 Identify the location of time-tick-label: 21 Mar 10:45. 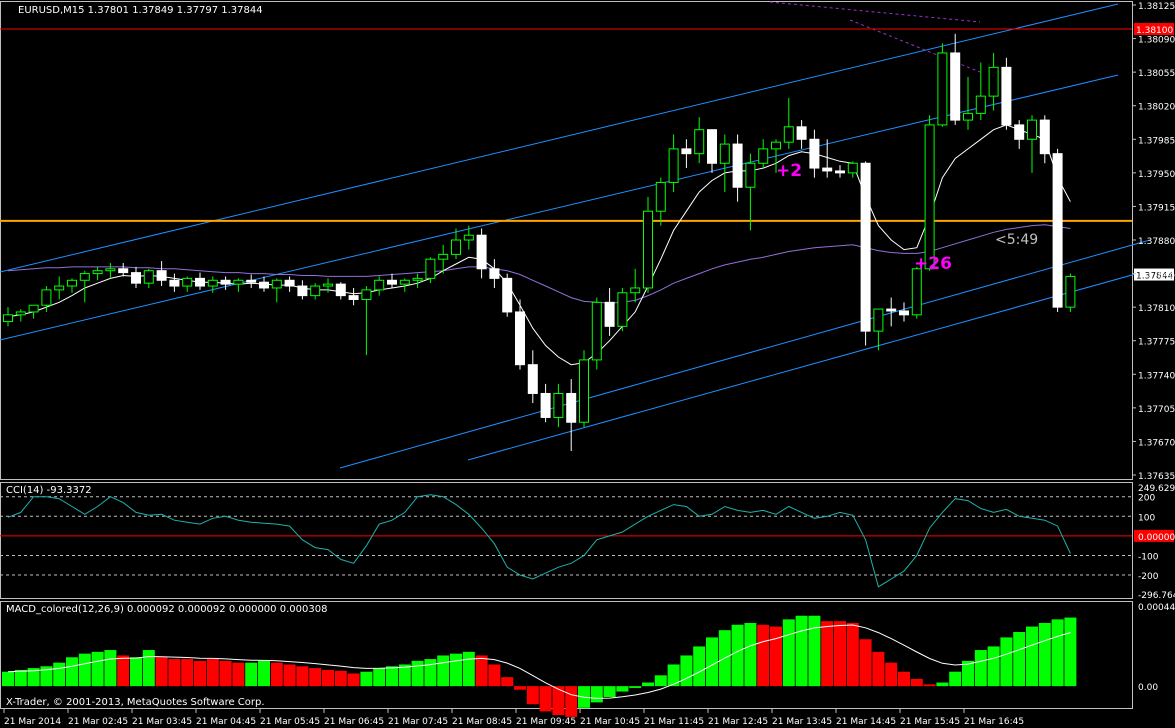
(610, 722).